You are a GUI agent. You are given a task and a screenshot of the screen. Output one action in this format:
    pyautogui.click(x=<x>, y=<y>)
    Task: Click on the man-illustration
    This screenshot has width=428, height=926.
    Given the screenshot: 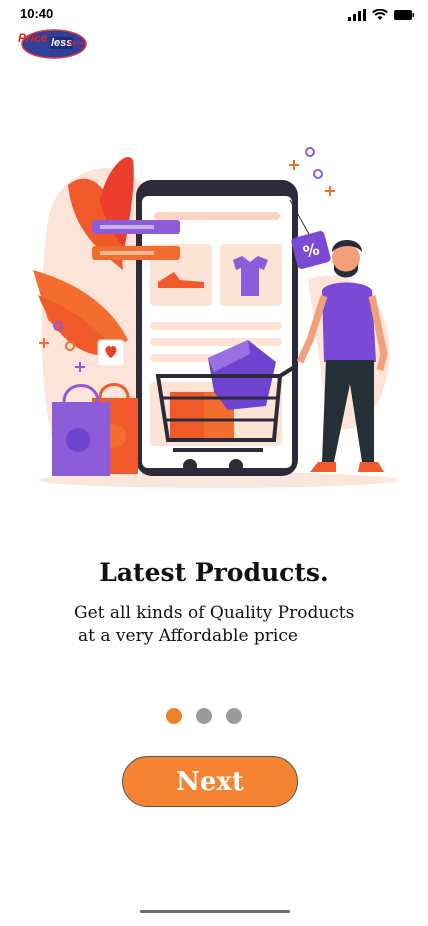 What is the action you would take?
    pyautogui.click(x=342, y=356)
    